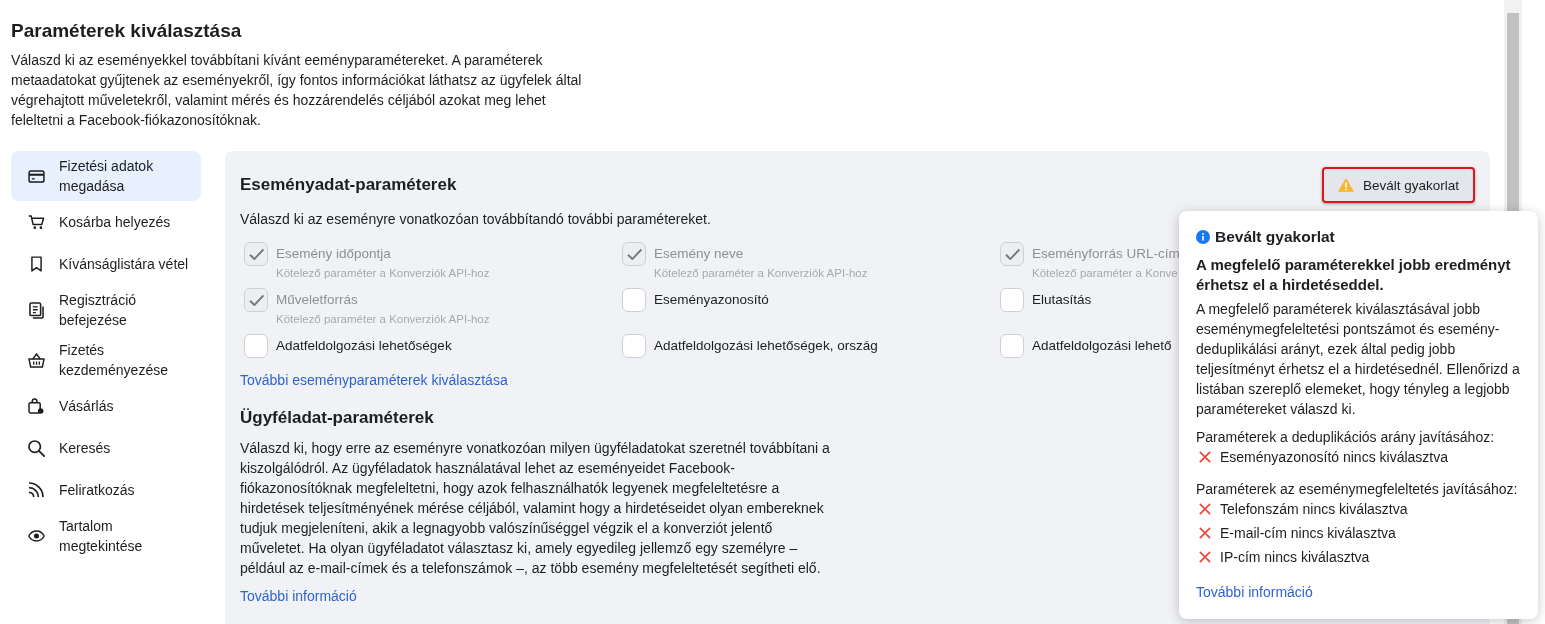 The height and width of the screenshot is (624, 1545). What do you see at coordinates (1275, 237) in the screenshot?
I see `popover-title: Bevált gyakorlat` at bounding box center [1275, 237].